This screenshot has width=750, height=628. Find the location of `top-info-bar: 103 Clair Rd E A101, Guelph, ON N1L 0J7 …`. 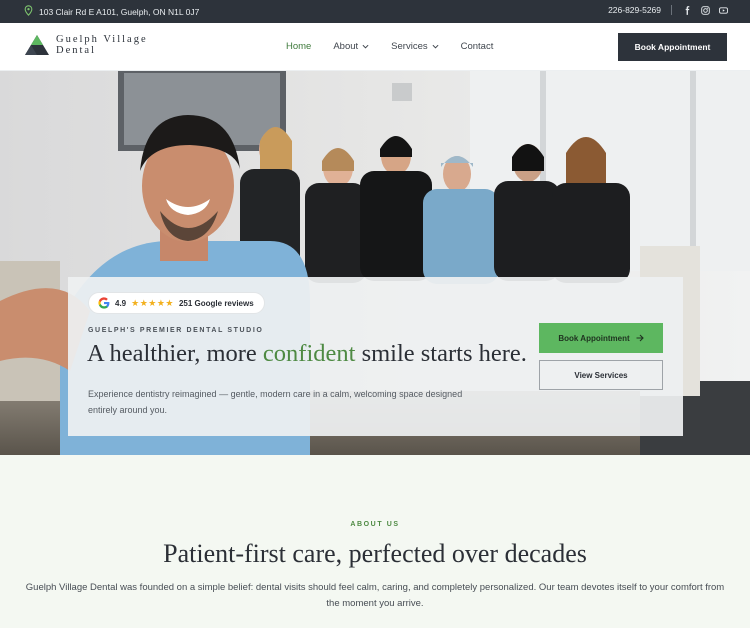

top-info-bar: 103 Clair Rd E A101, Guelph, ON N1L 0J7 … is located at coordinates (375, 11).